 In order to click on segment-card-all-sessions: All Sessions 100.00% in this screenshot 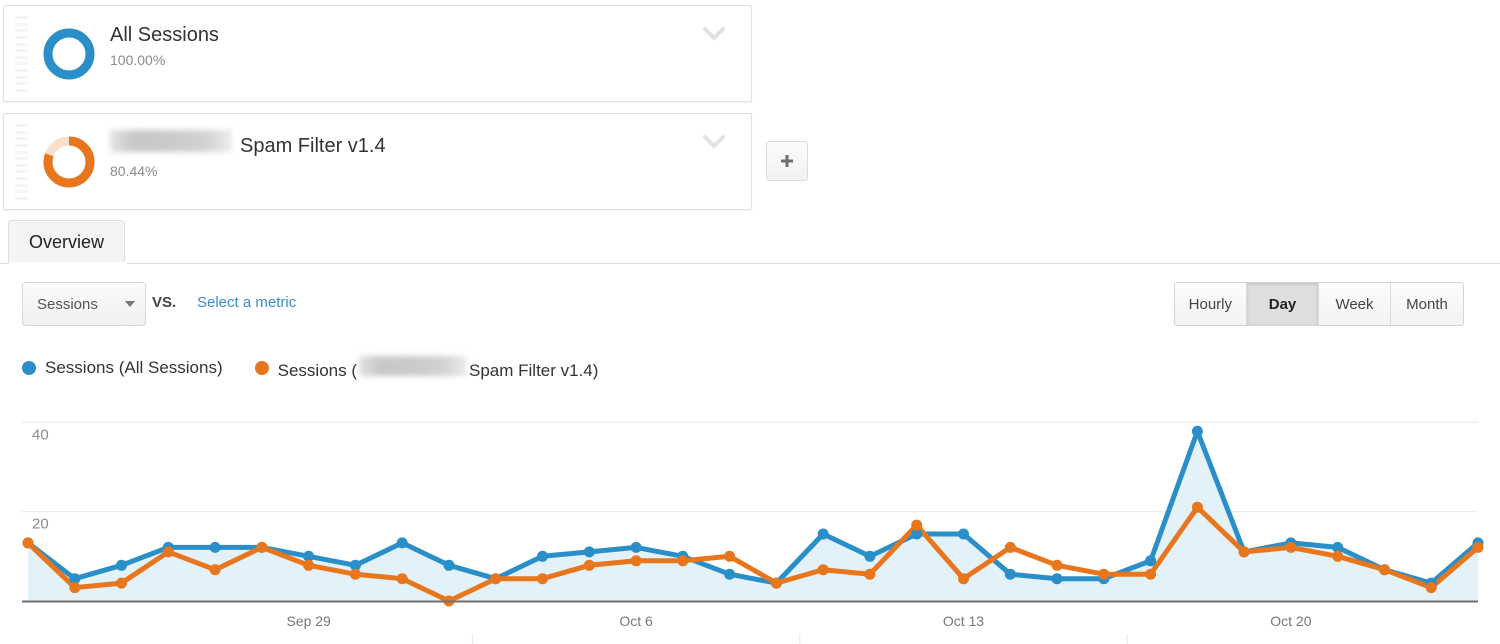, I will do `click(377, 53)`.